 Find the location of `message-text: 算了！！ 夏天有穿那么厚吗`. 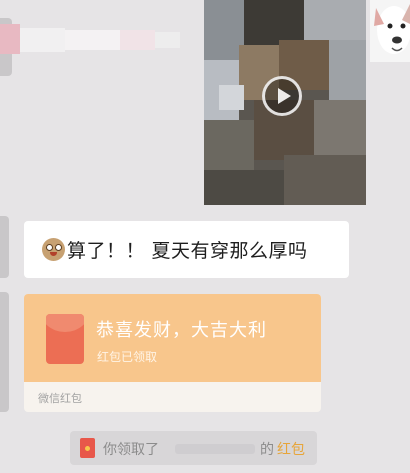

message-text: 算了！！ 夏天有穿那么厚吗 is located at coordinates (187, 251).